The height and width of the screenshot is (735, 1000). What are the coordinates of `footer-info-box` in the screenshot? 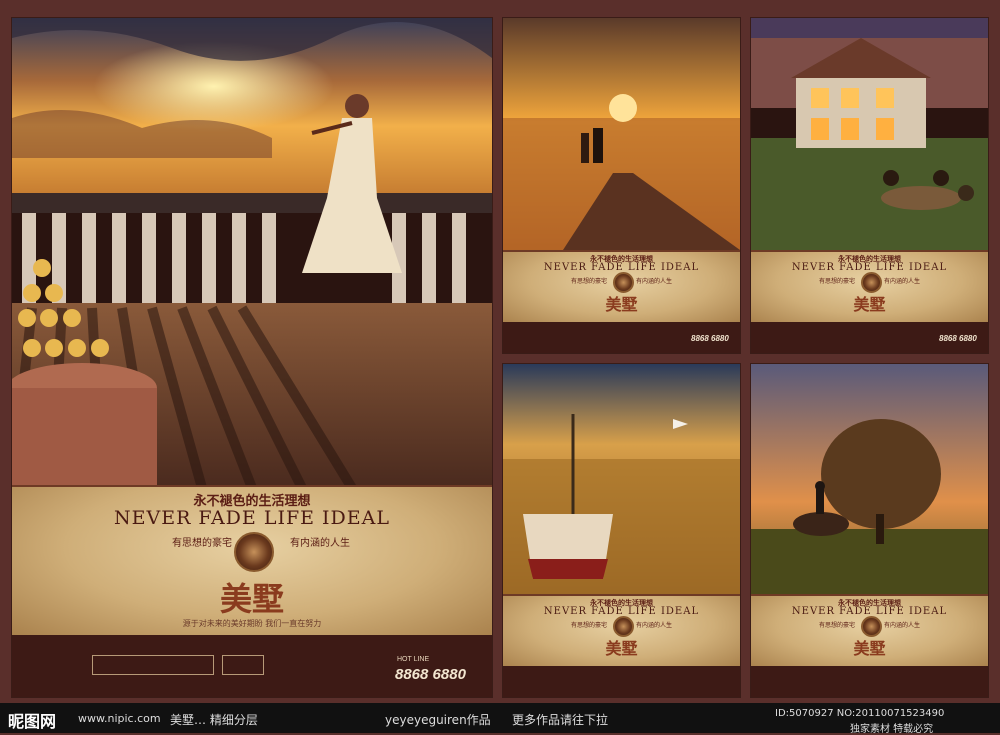 It's located at (153, 665).